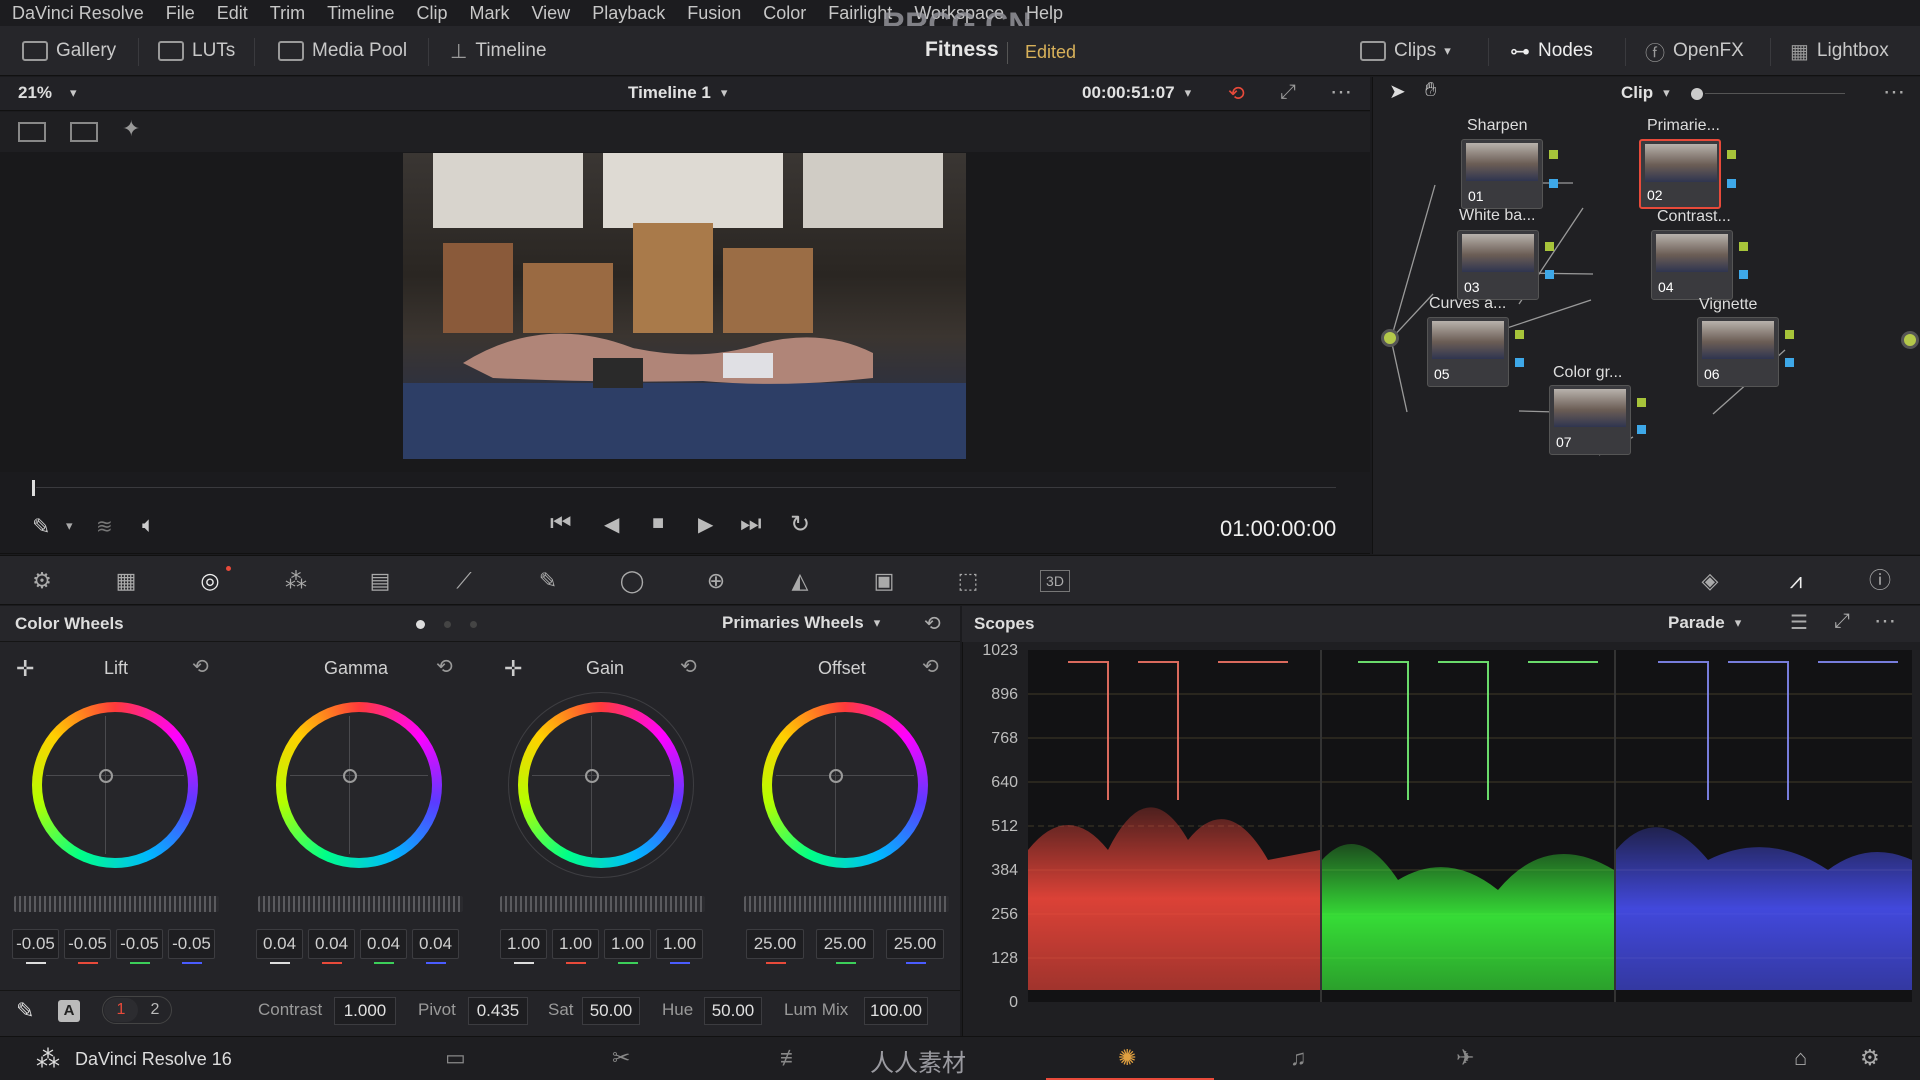 The height and width of the screenshot is (1080, 1920). I want to click on lift-g-value: -0.05, so click(139, 944).